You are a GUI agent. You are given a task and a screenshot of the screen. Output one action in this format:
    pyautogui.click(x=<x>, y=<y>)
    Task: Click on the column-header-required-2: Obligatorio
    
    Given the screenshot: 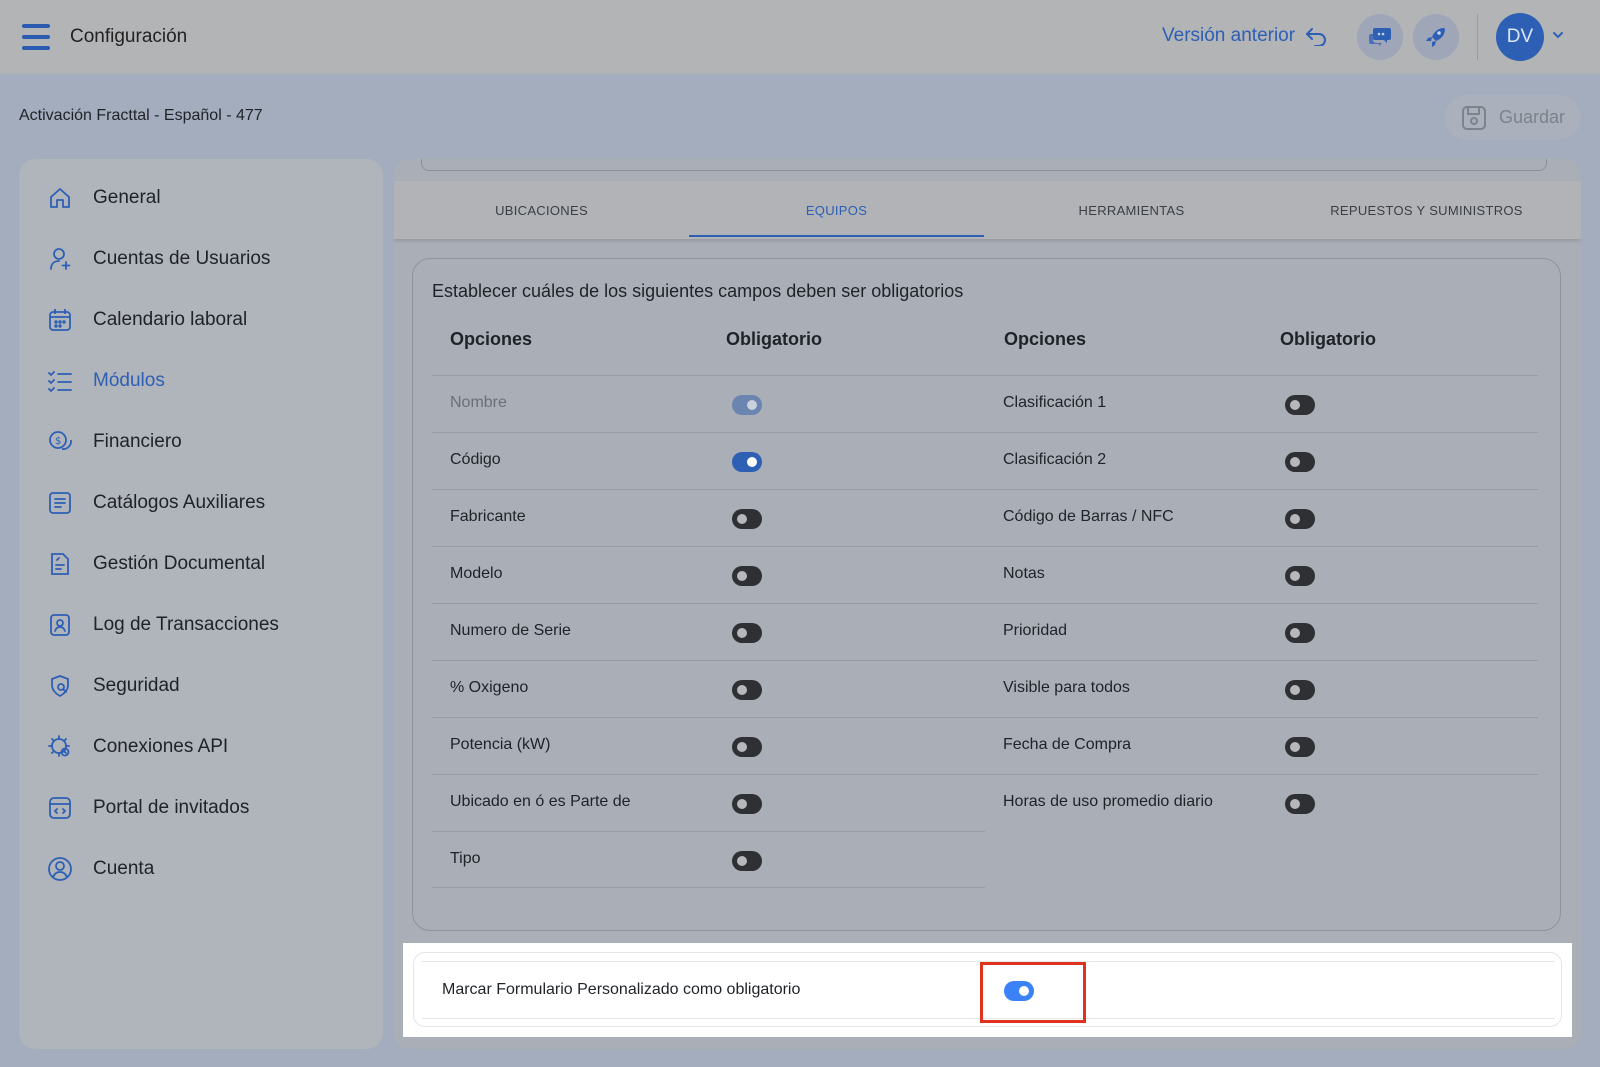 What is the action you would take?
    pyautogui.click(x=1328, y=339)
    